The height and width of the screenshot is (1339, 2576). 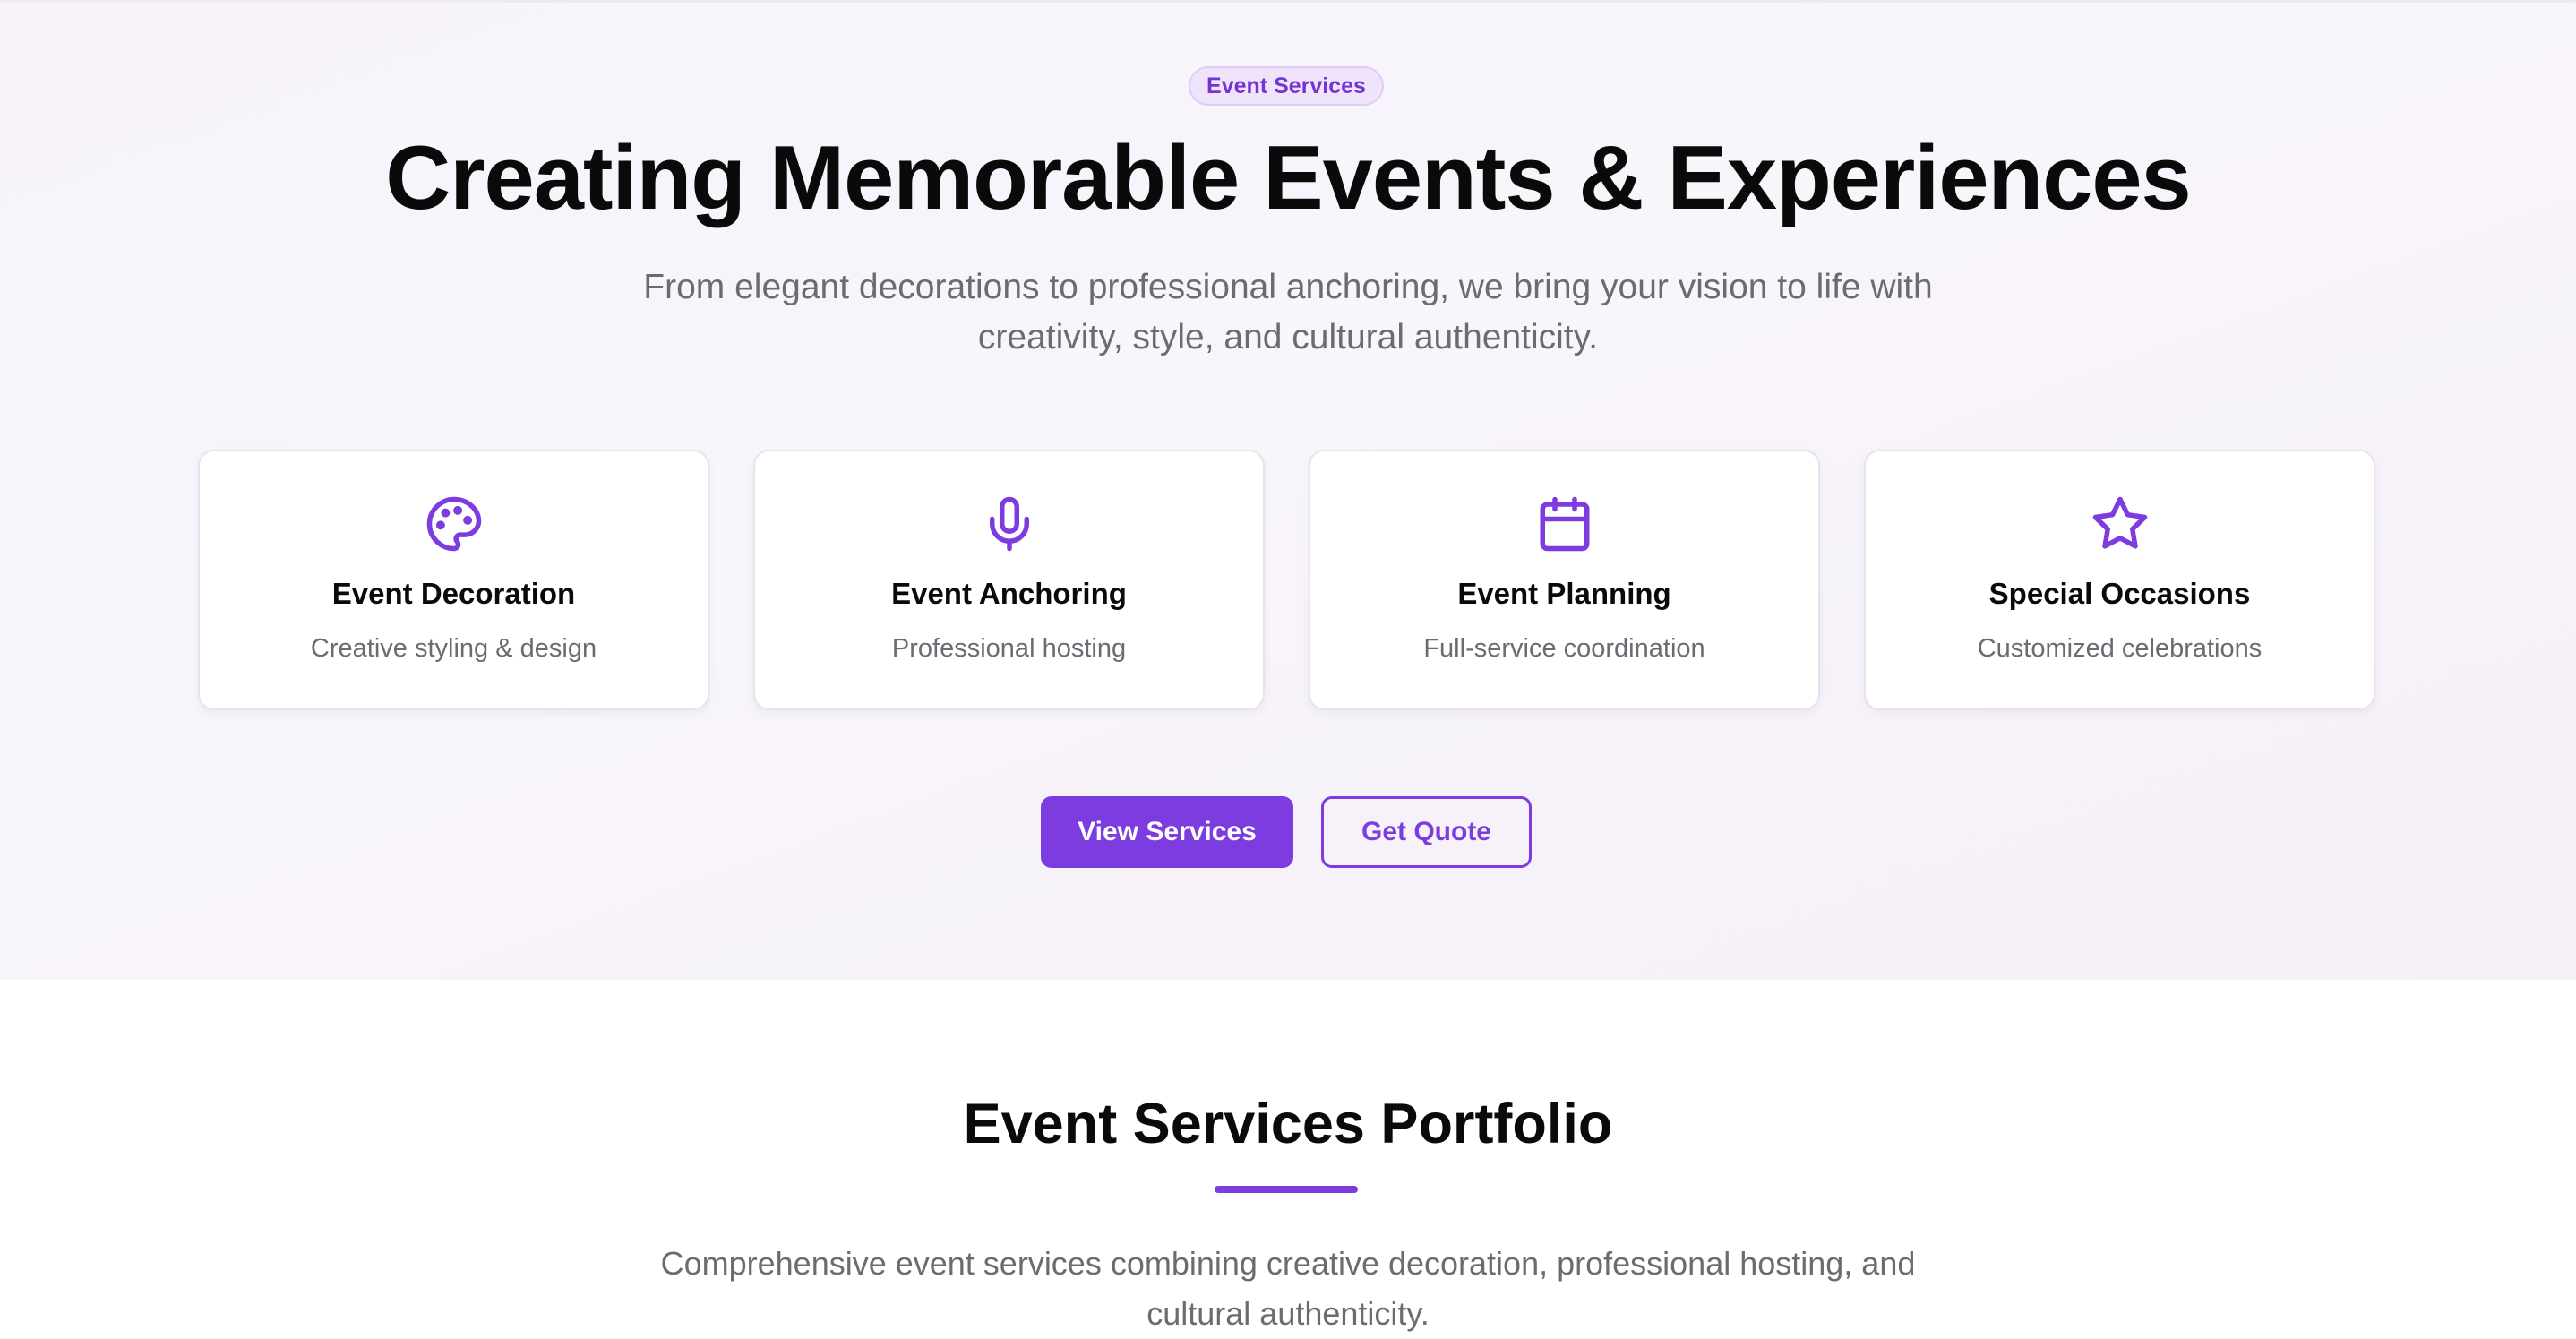 I want to click on calendar-icon, so click(x=1564, y=524).